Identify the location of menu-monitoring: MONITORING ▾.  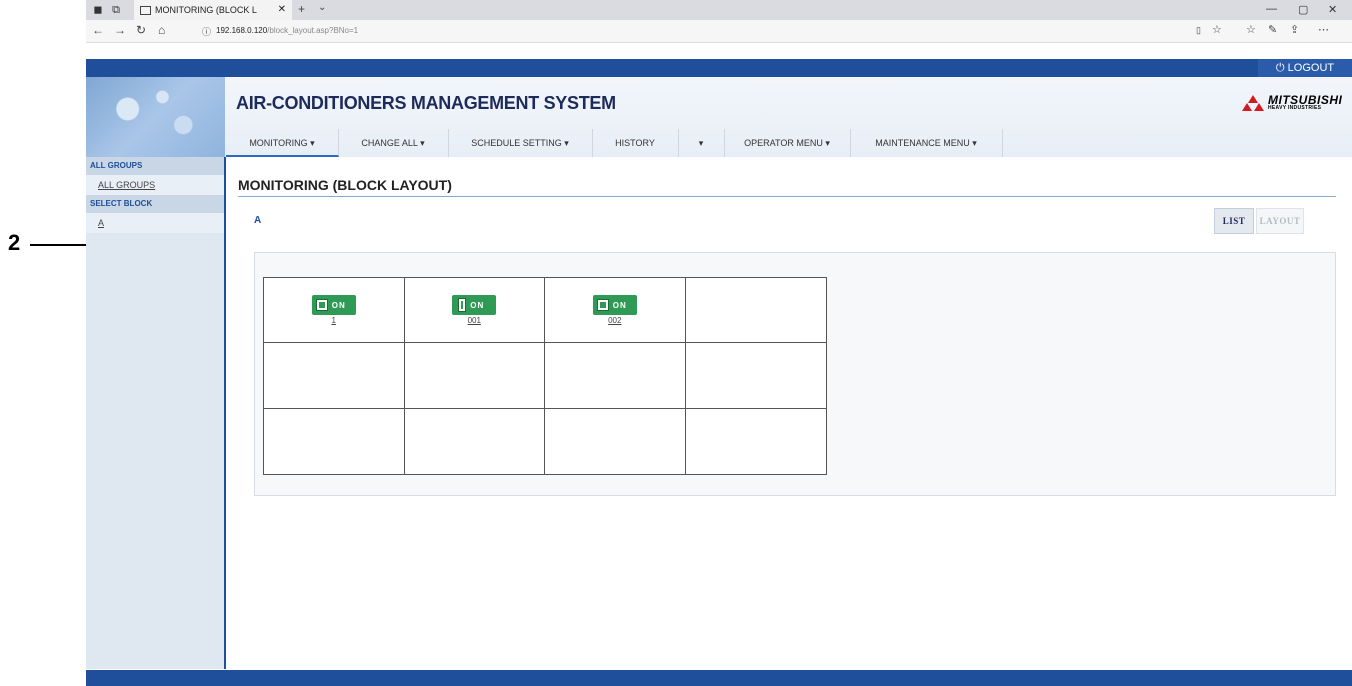
(282, 143).